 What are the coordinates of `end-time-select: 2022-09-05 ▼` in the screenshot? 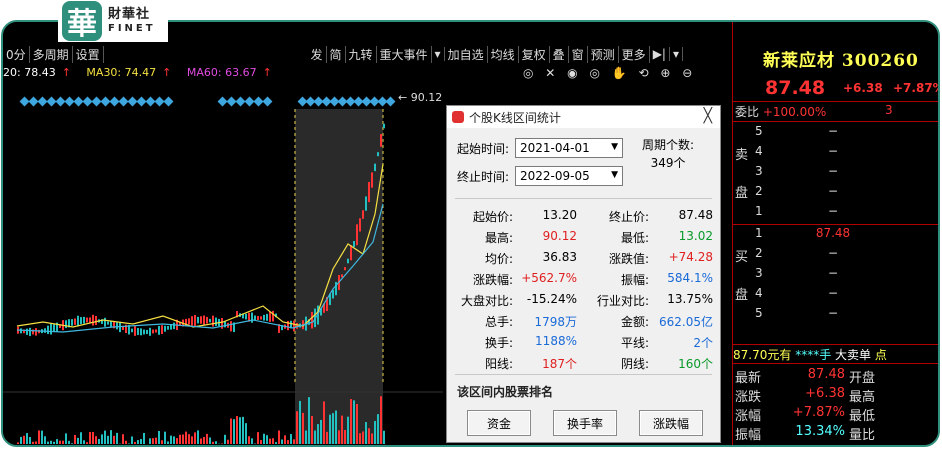 It's located at (569, 176).